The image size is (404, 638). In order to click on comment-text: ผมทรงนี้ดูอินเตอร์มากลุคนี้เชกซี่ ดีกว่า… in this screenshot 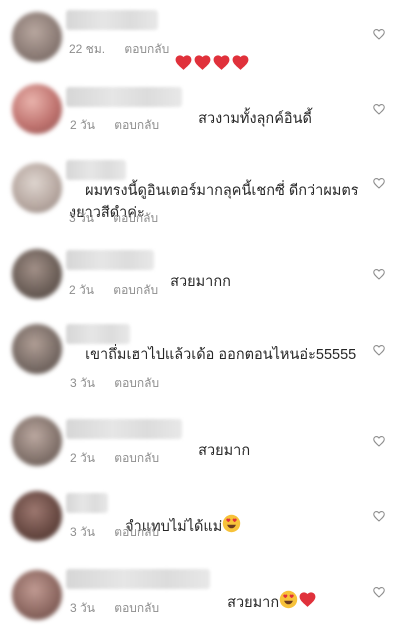, I will do `click(217, 202)`.